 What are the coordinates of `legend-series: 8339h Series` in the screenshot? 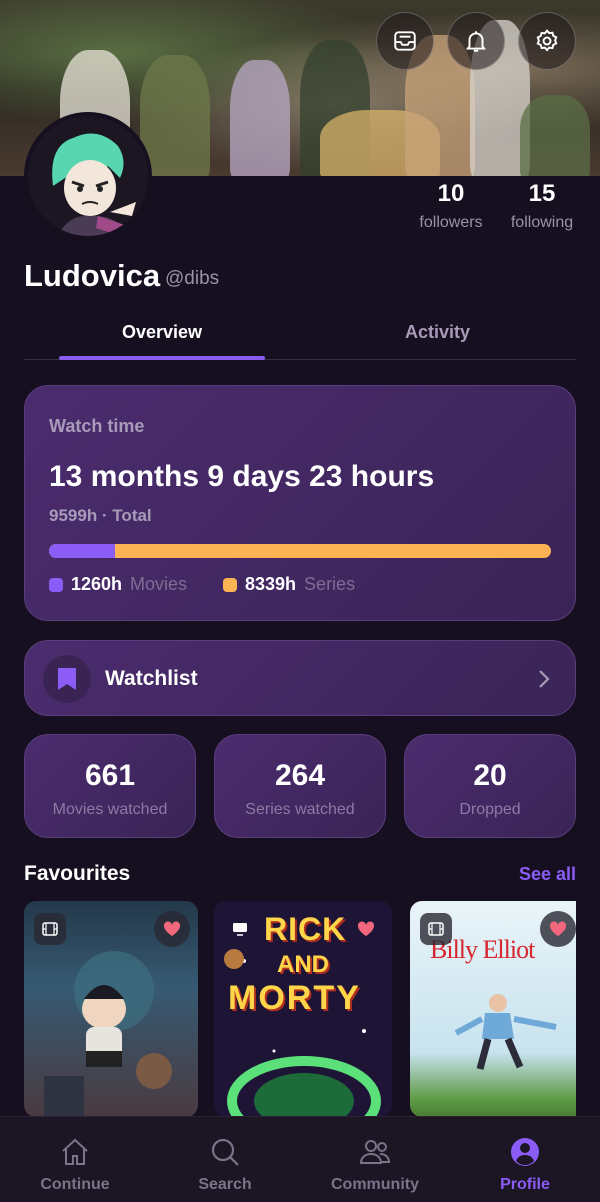 It's located at (289, 584).